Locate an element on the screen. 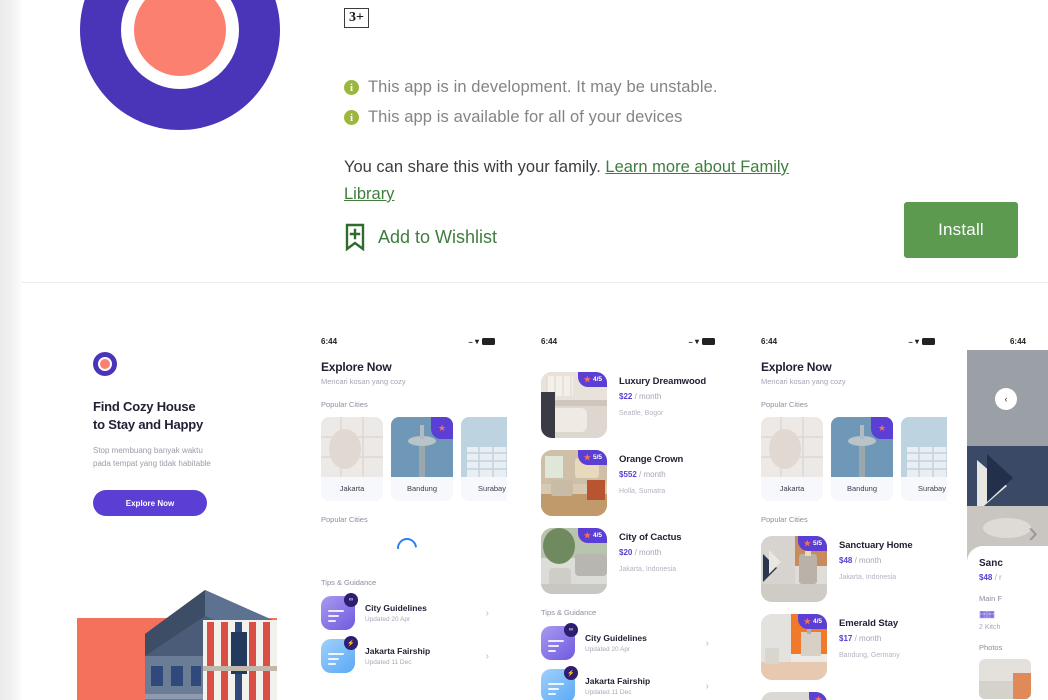  price-period: / month is located at coordinates (648, 552).